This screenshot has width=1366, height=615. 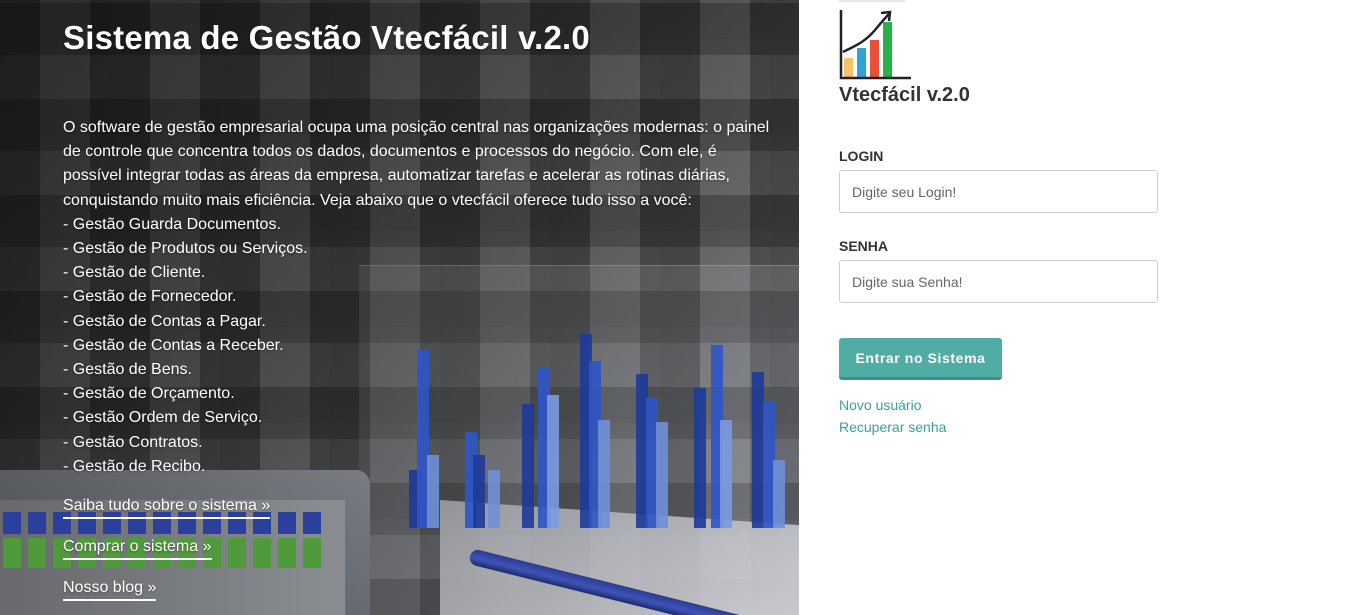 What do you see at coordinates (875, 45) in the screenshot?
I see `growth-chart-icon` at bounding box center [875, 45].